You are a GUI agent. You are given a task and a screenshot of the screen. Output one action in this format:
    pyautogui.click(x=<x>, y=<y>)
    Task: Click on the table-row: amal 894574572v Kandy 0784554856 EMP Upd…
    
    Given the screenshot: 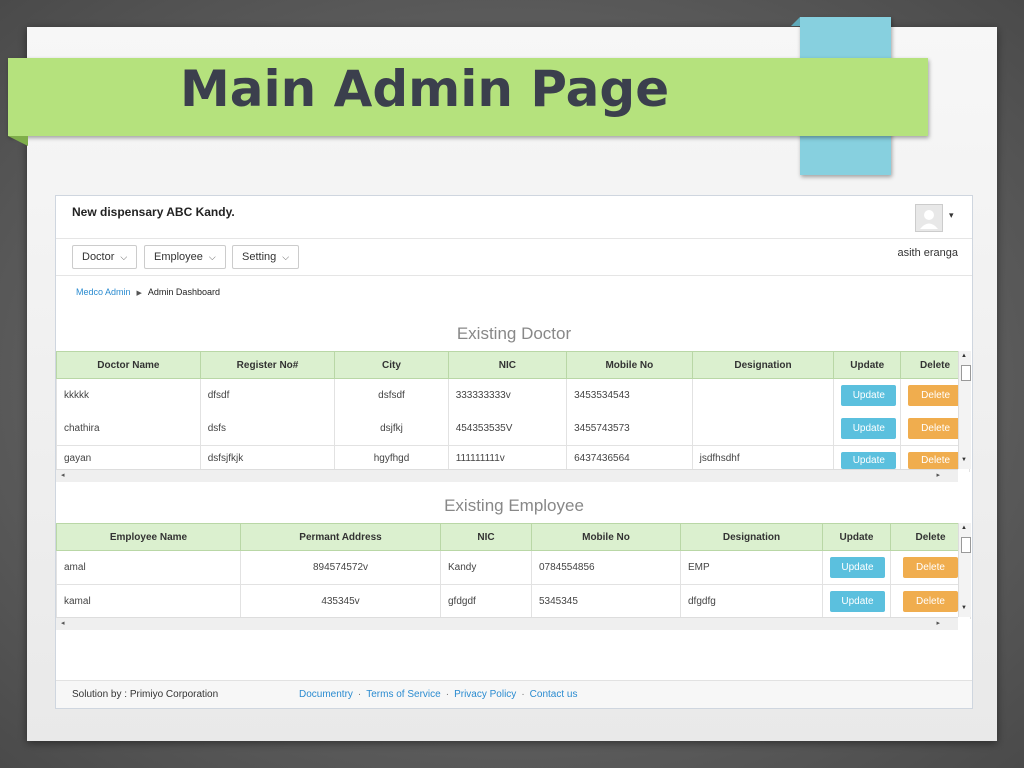 What is the action you would take?
    pyautogui.click(x=513, y=567)
    